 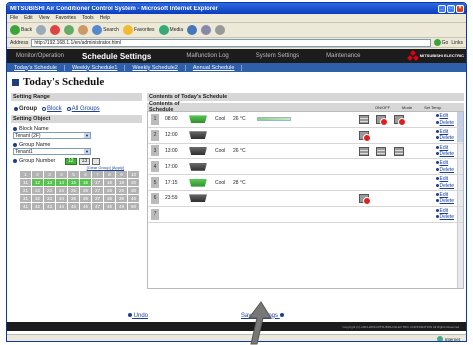 I want to click on undo-link: Undo, so click(x=138, y=315).